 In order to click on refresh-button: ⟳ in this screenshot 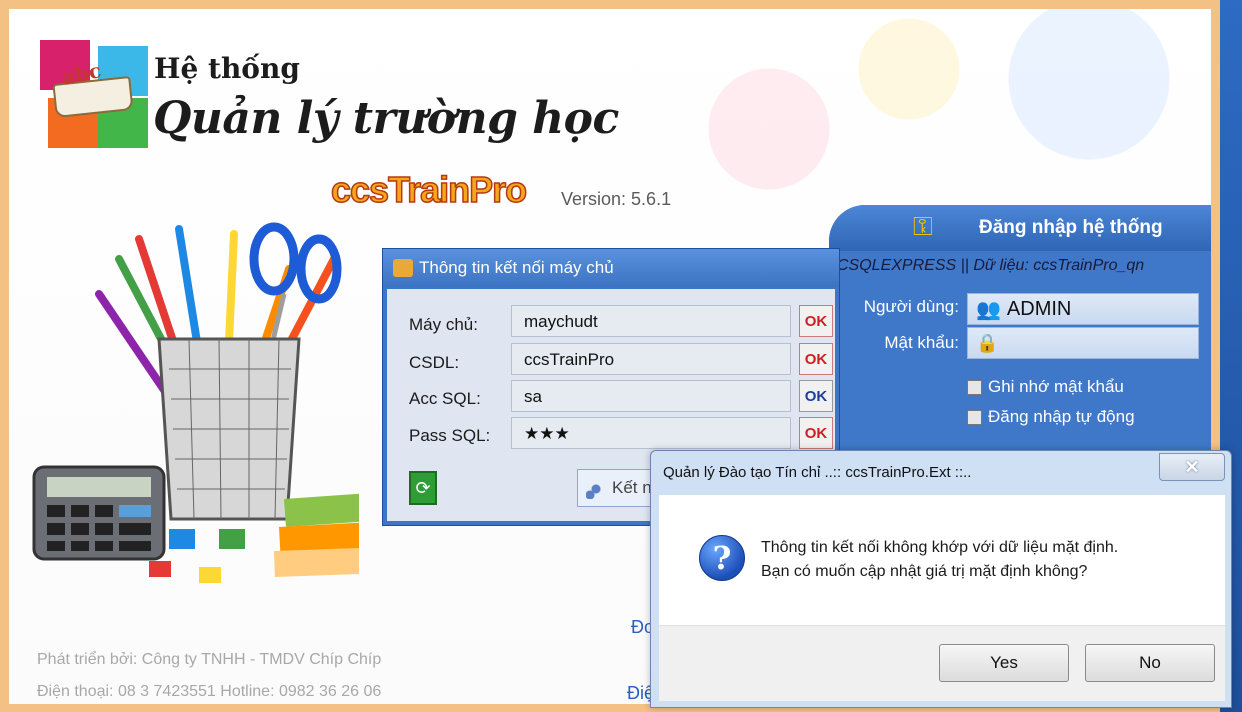, I will do `click(423, 488)`.